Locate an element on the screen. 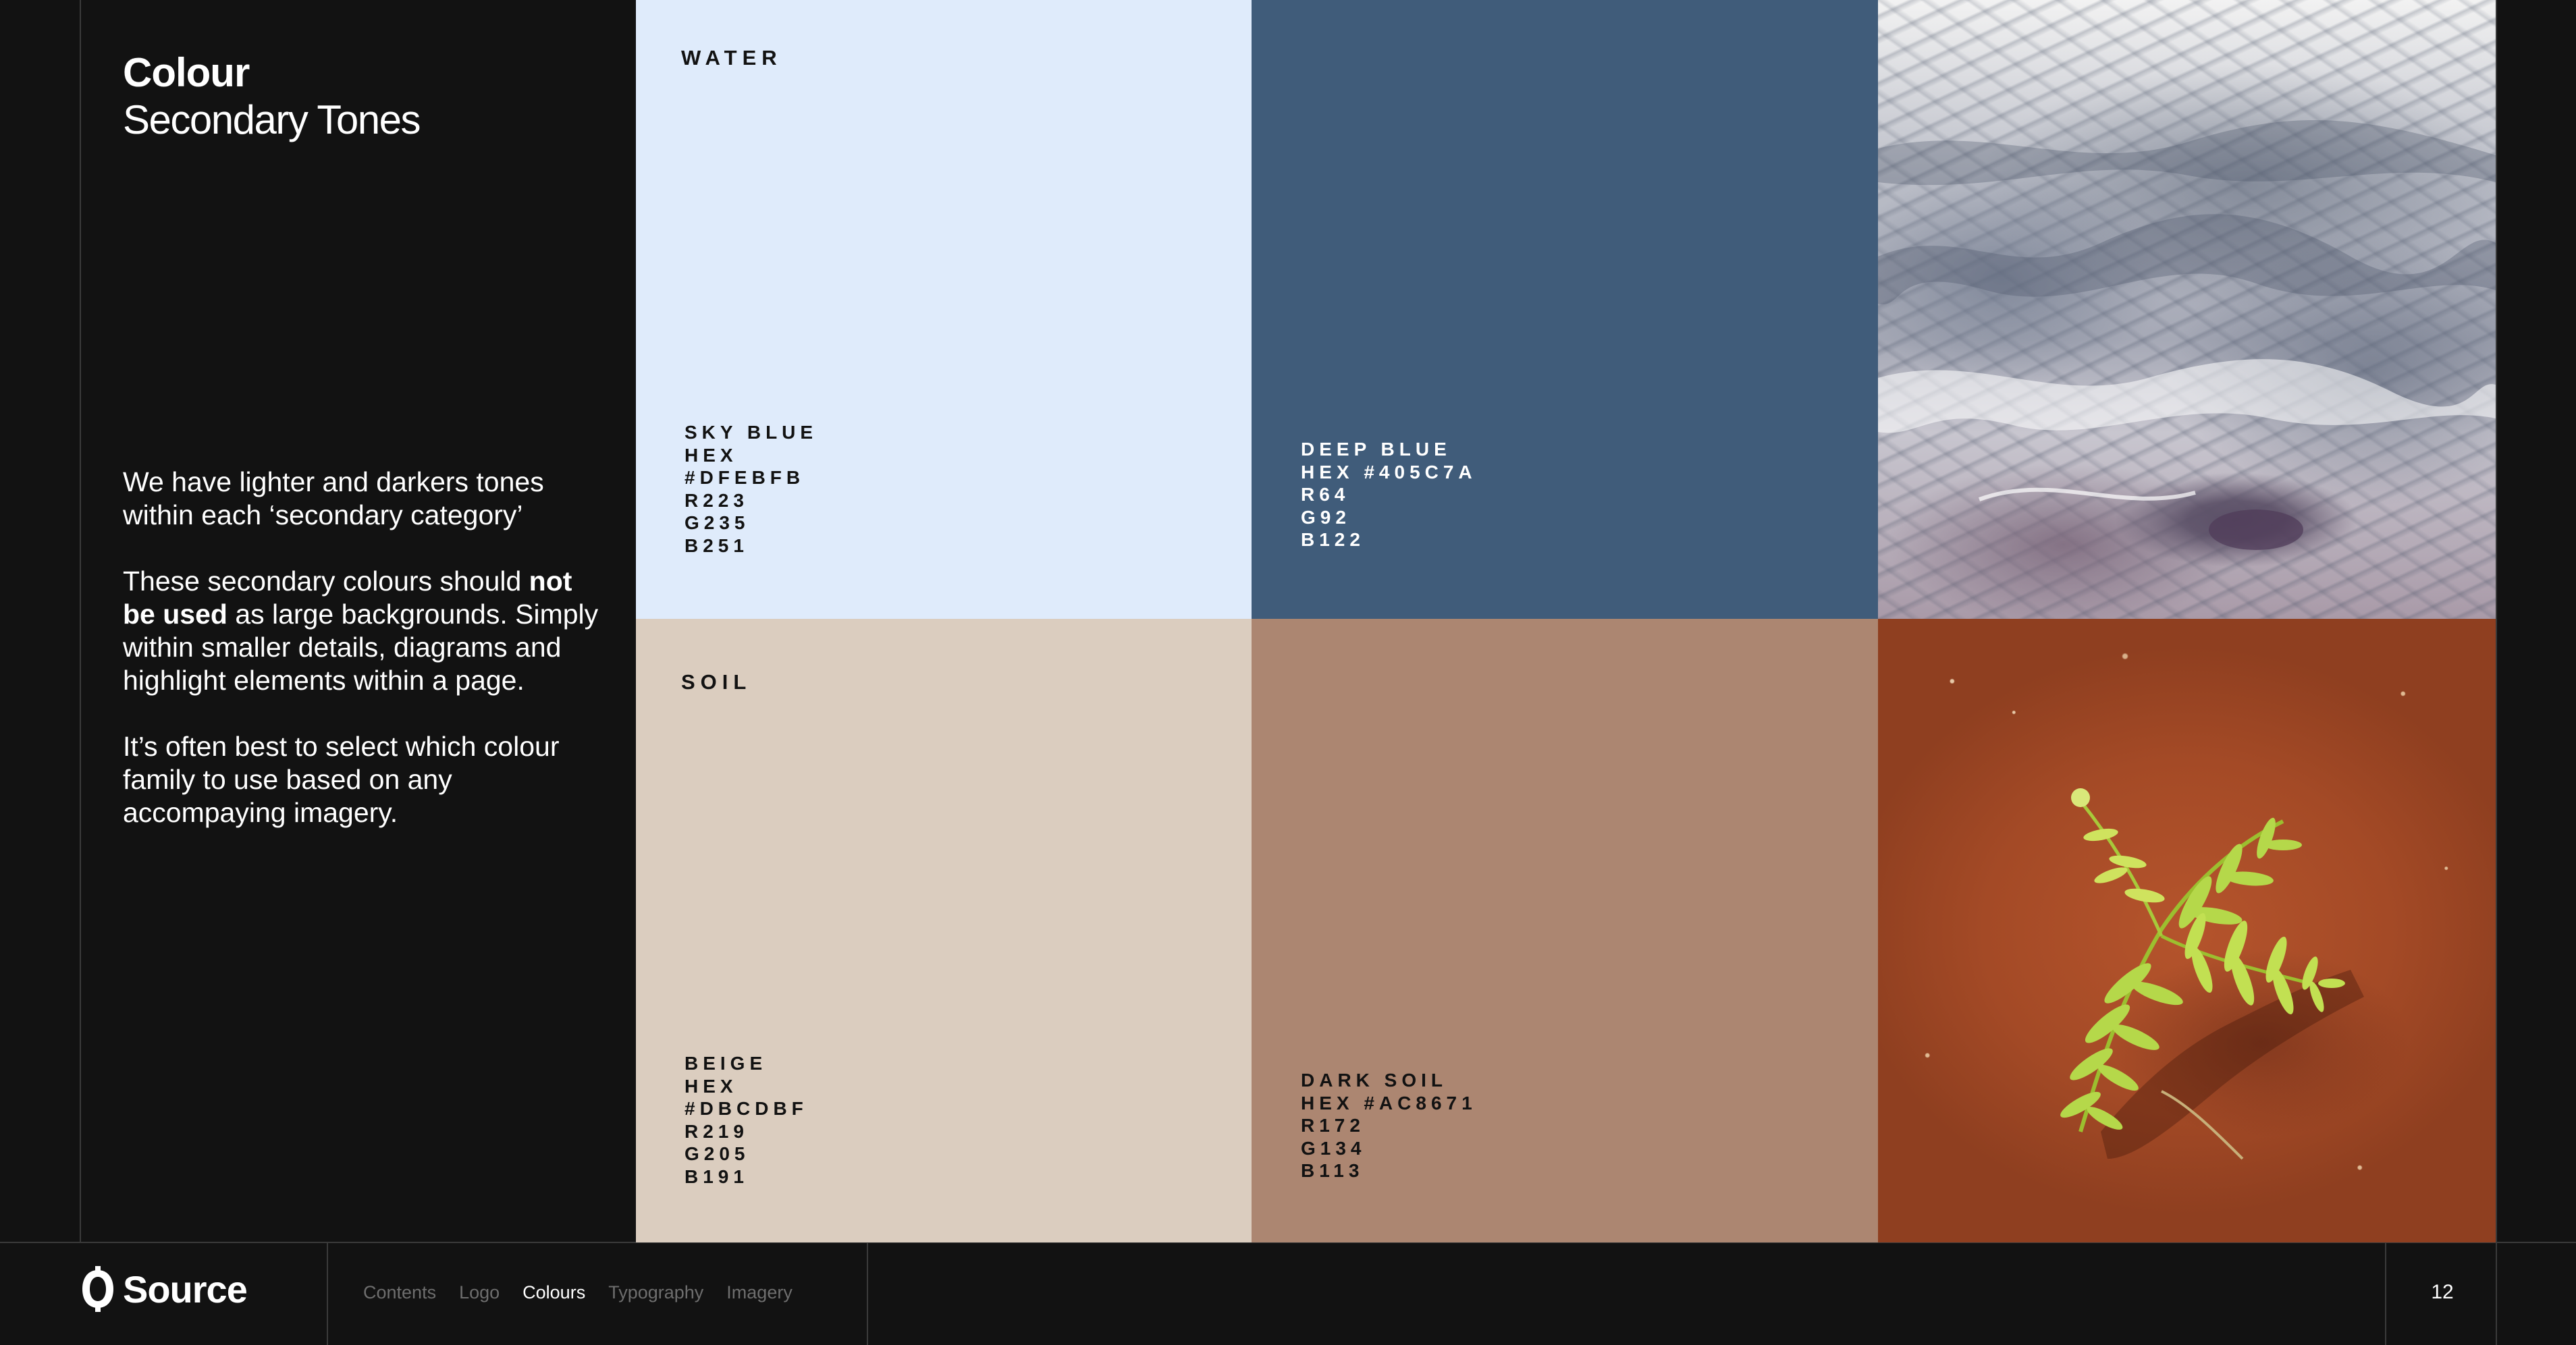  brand-name: Source is located at coordinates (185, 1289).